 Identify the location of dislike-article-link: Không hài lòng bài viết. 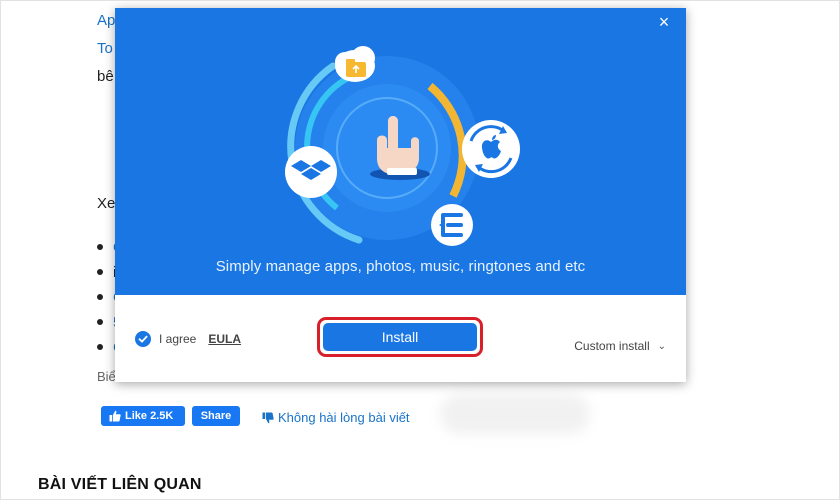
(336, 417).